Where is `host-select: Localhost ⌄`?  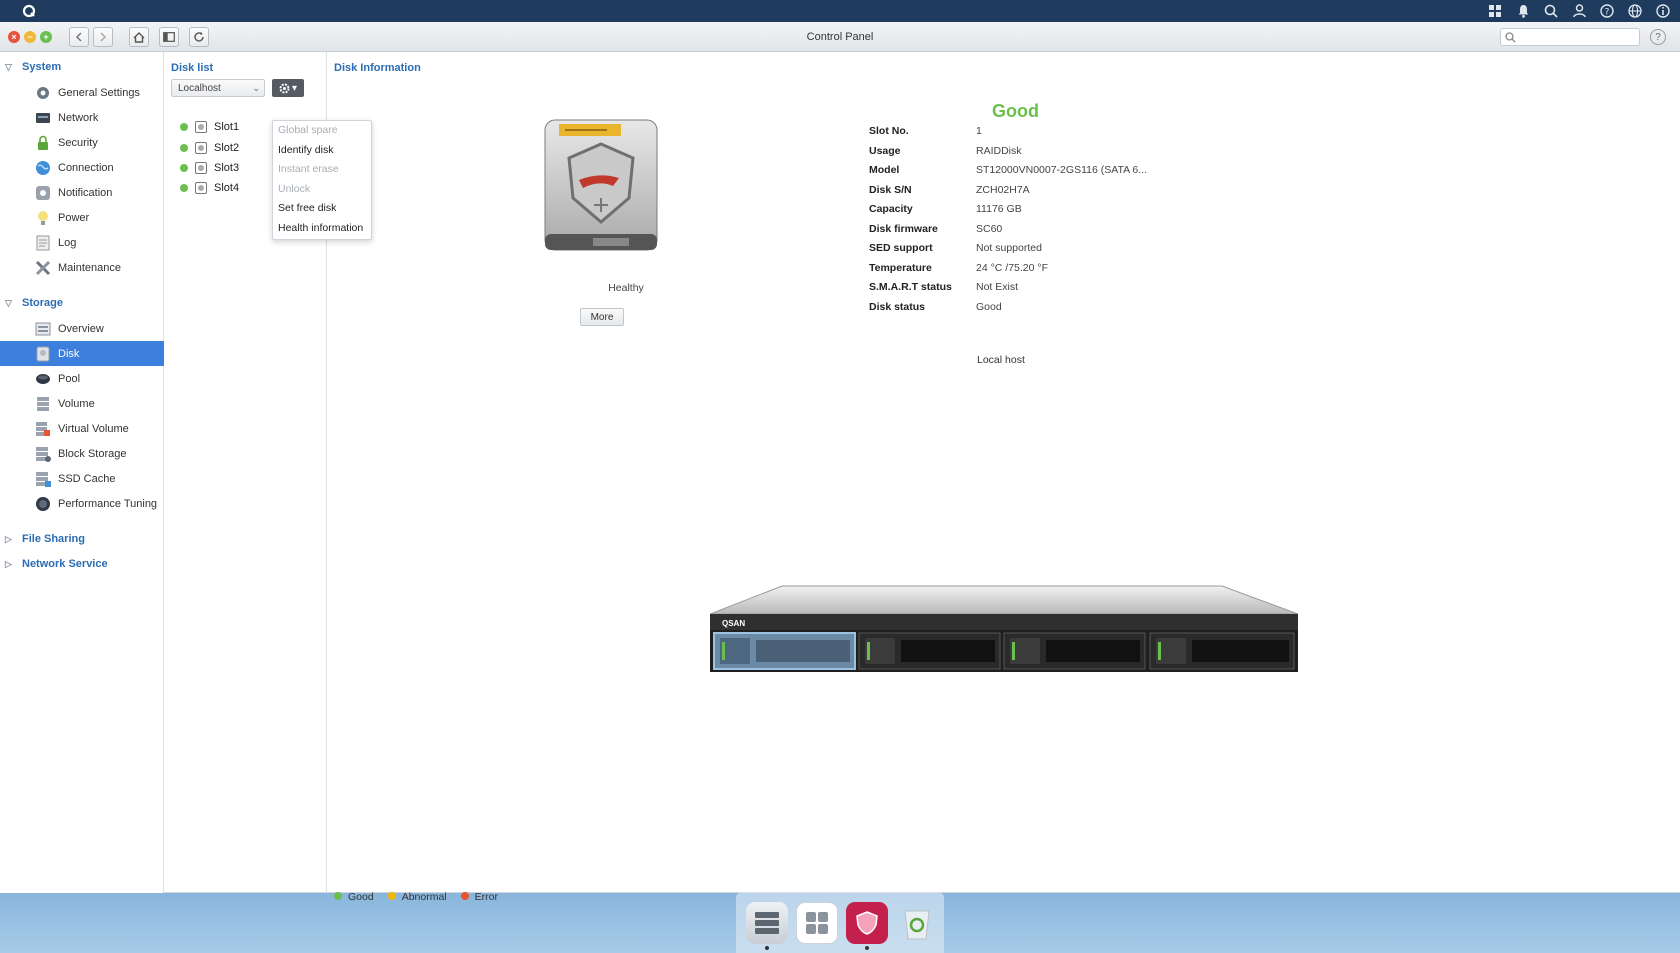
host-select: Localhost ⌄ is located at coordinates (218, 88).